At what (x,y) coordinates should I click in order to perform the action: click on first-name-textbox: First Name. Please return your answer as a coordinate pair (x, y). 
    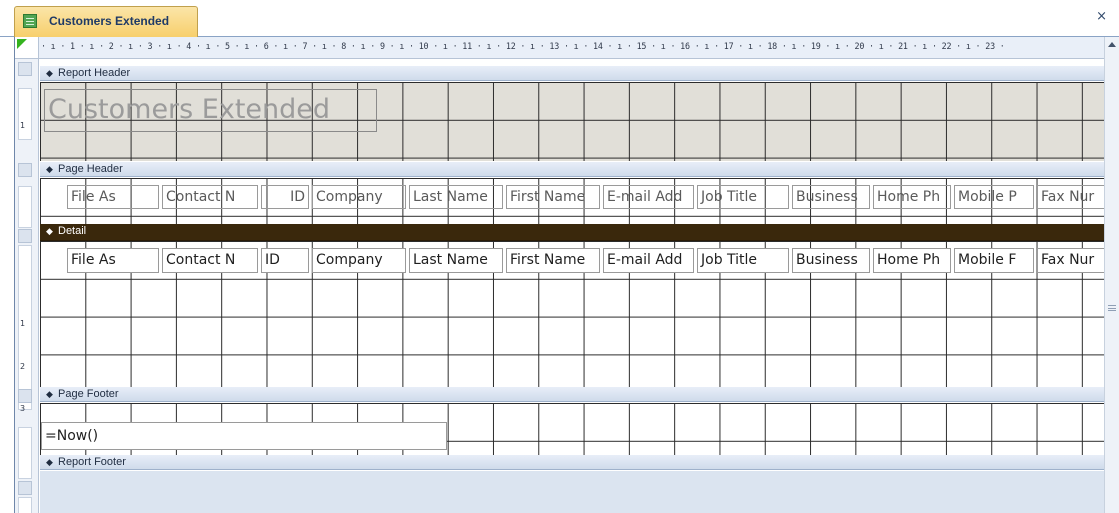
    Looking at the image, I should click on (553, 260).